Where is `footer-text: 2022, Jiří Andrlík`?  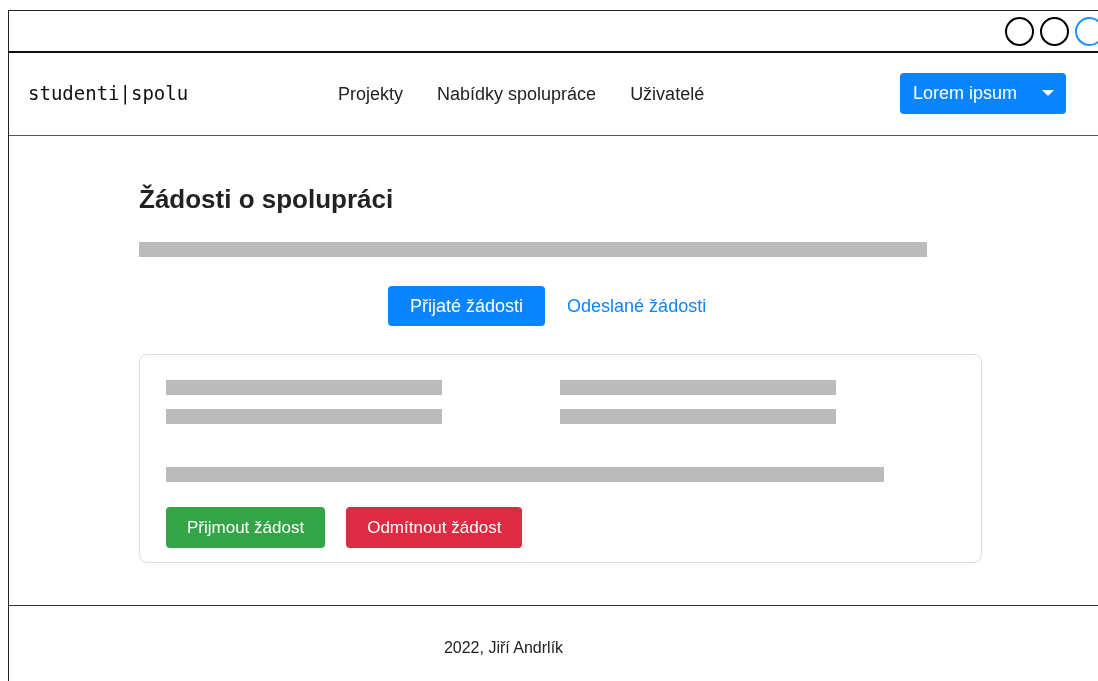
footer-text: 2022, Jiří Andrlík is located at coordinates (503, 648).